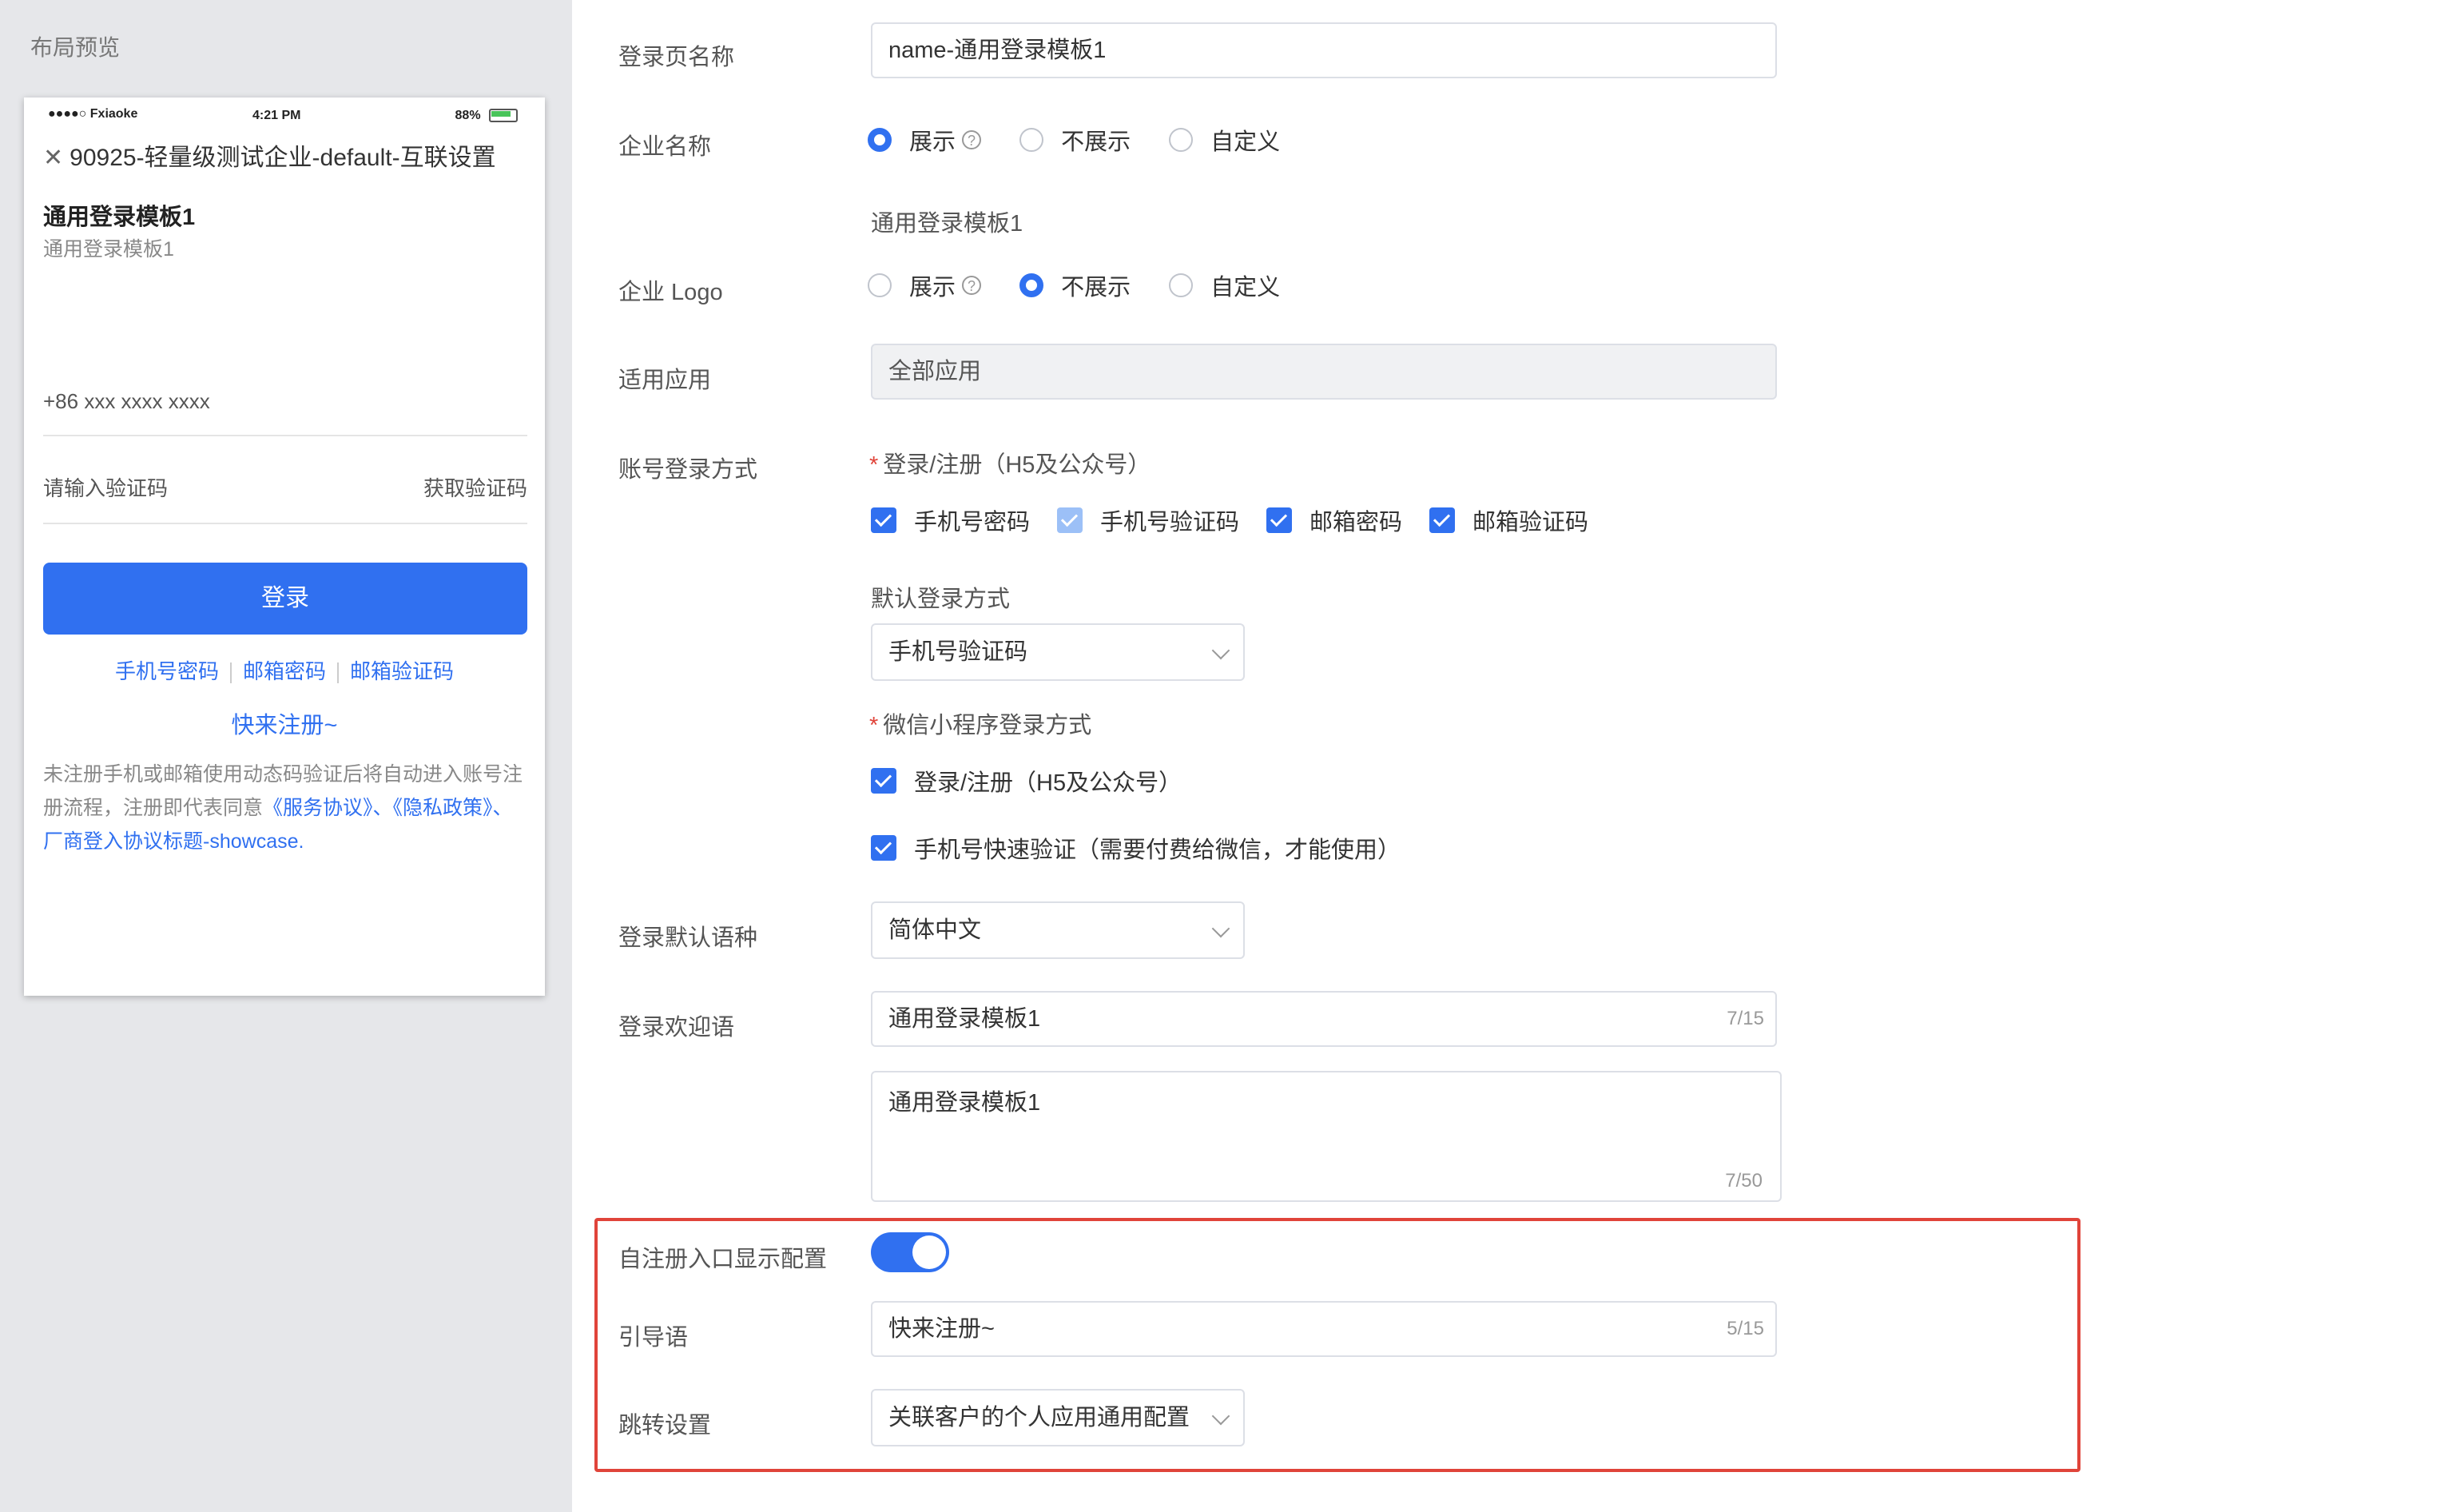  Describe the element at coordinates (1158, 850) in the screenshot. I see `checkbox-label: 手机号快速验证（需要付费给微信，才能使用）` at that location.